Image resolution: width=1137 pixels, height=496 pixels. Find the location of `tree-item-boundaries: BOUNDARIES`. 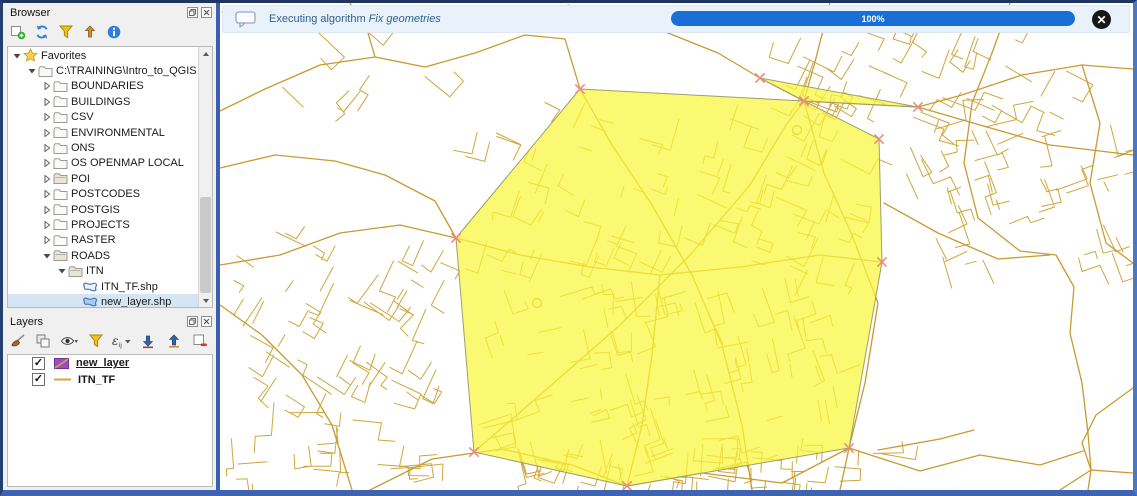

tree-item-boundaries: BOUNDARIES is located at coordinates (103, 86).